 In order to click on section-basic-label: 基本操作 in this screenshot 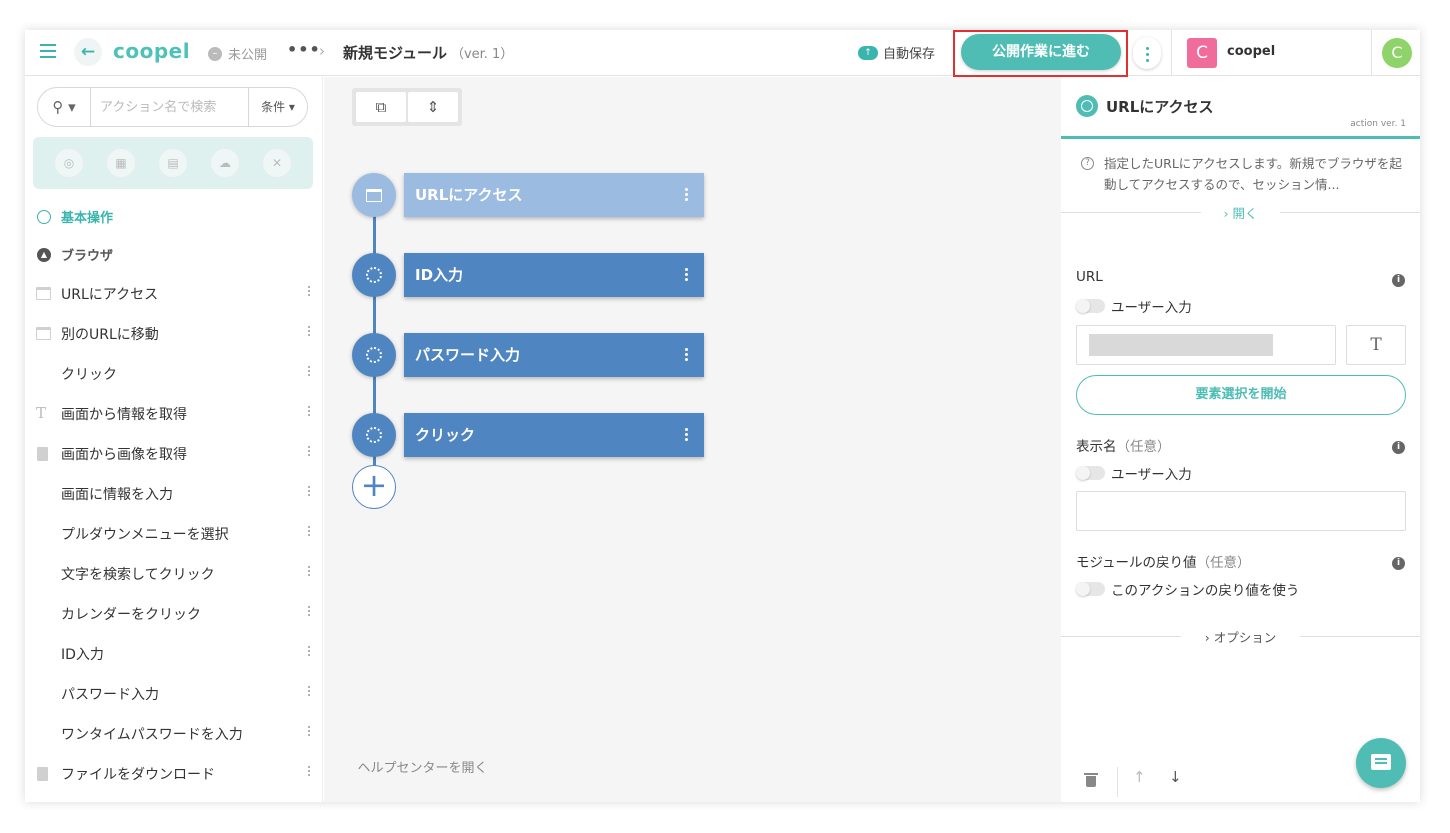, I will do `click(87, 218)`.